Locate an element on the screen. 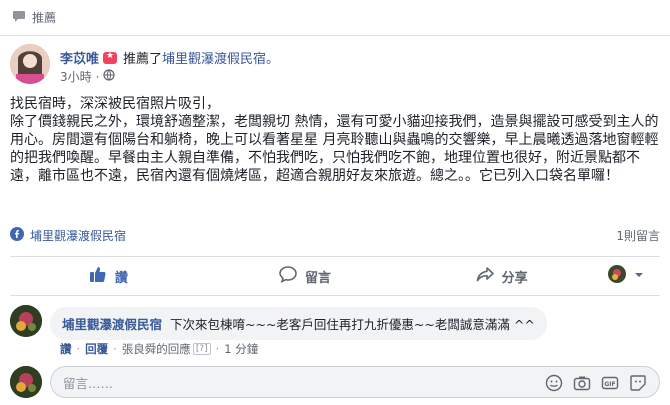 Image resolution: width=670 pixels, height=405 pixels. camera-icon is located at coordinates (582, 383).